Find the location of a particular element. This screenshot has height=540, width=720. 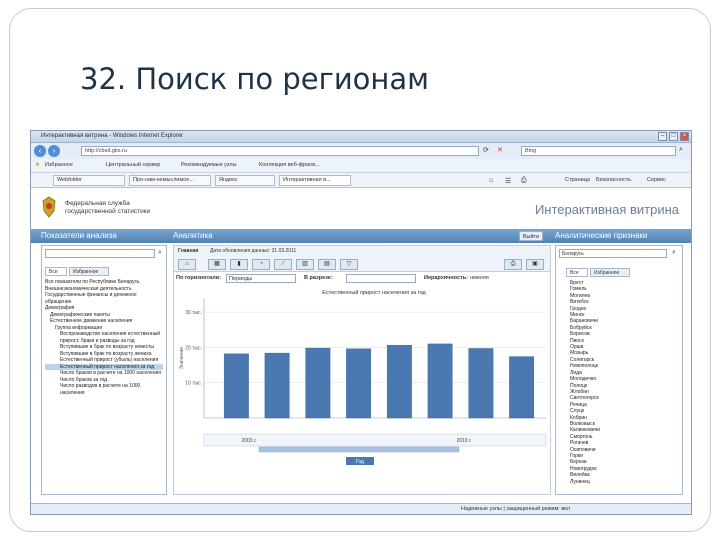

histogram-icon: ▥ is located at coordinates (305, 264).